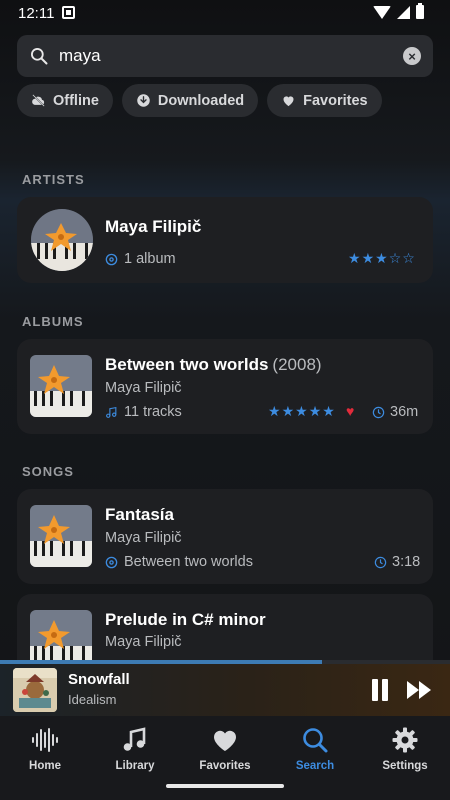 The height and width of the screenshot is (800, 450). Describe the element at coordinates (45, 740) in the screenshot. I see `waveform-icon` at that location.